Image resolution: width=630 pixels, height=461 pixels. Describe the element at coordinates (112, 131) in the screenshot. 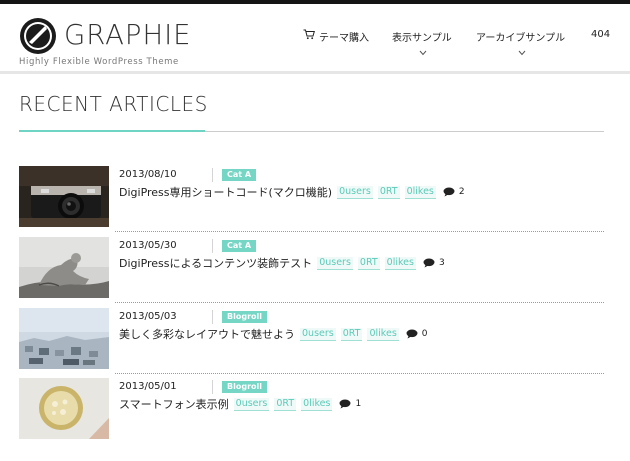

I see `section-divider-accent` at that location.